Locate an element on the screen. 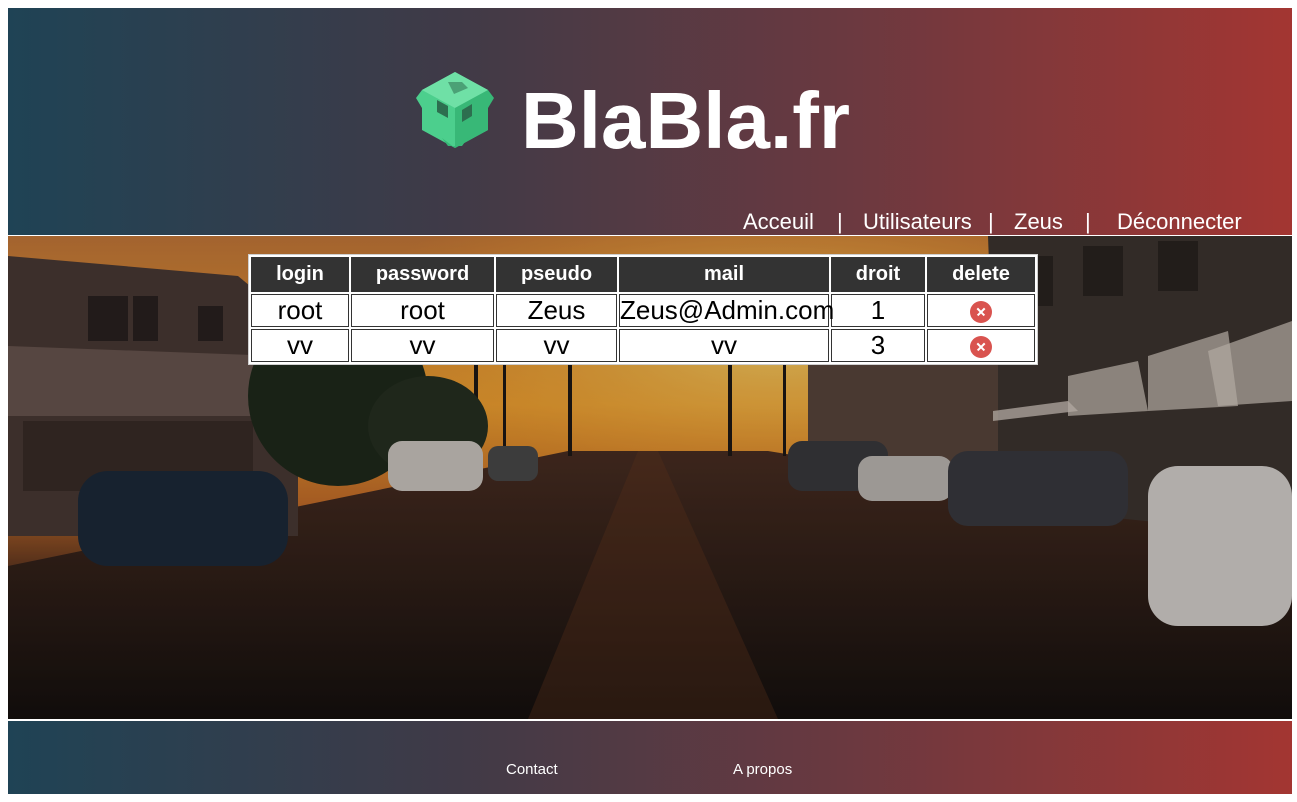 Image resolution: width=1297 pixels, height=802 pixels. cube-logo-icon is located at coordinates (455, 110).